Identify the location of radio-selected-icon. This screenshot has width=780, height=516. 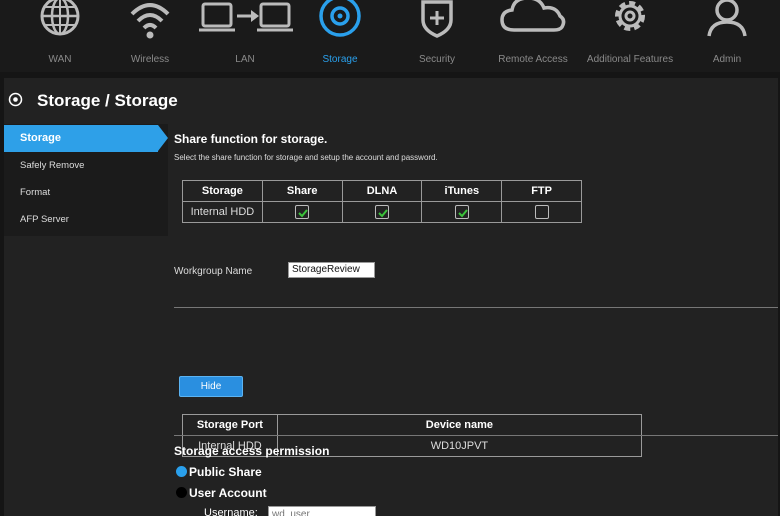
(181, 471).